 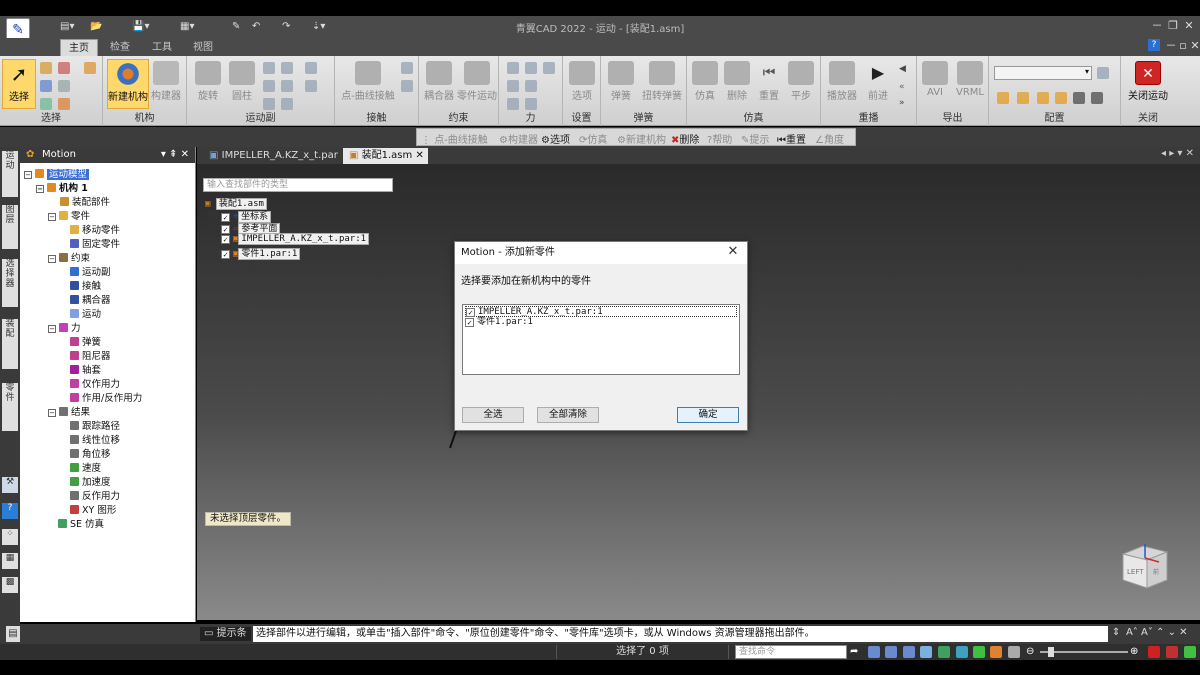 I want to click on command-search-input: 查找命令, so click(x=791, y=652).